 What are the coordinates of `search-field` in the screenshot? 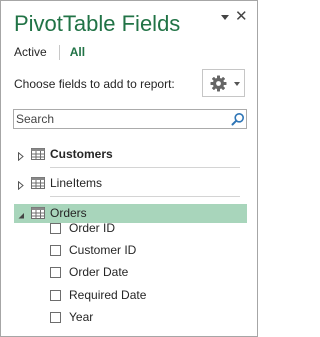 It's located at (130, 119).